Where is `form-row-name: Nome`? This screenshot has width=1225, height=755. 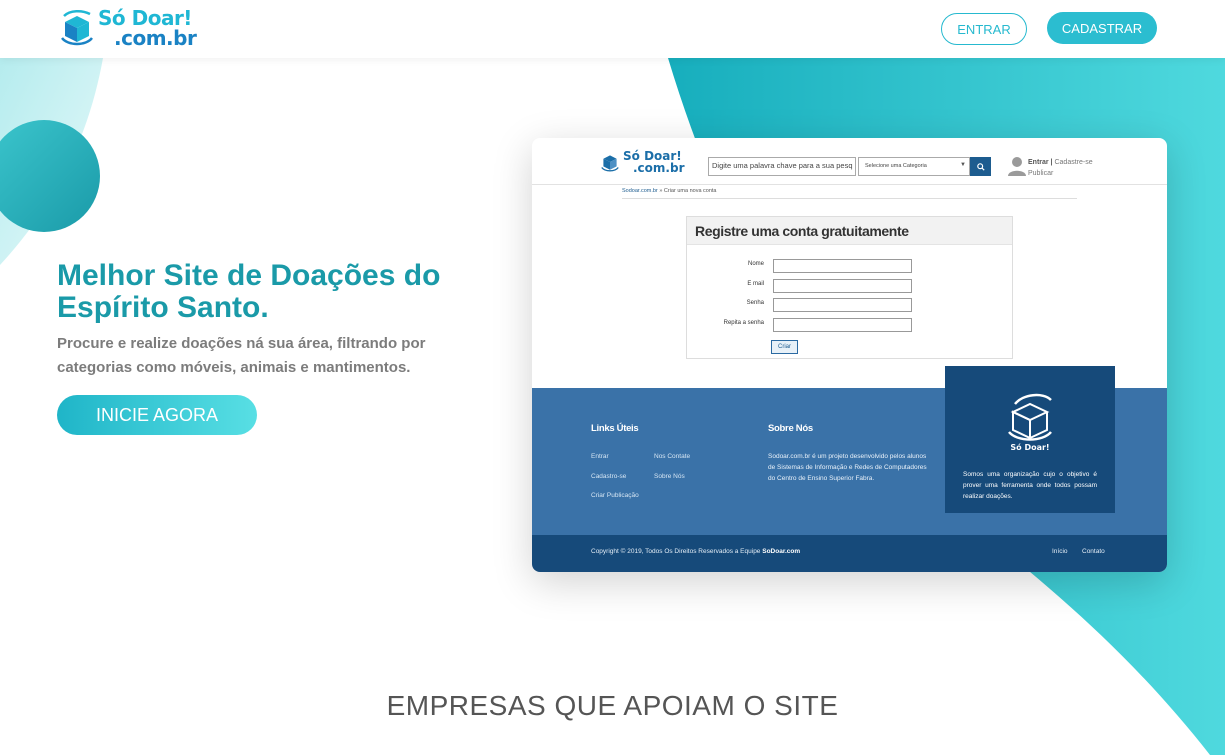 form-row-name: Nome is located at coordinates (850, 266).